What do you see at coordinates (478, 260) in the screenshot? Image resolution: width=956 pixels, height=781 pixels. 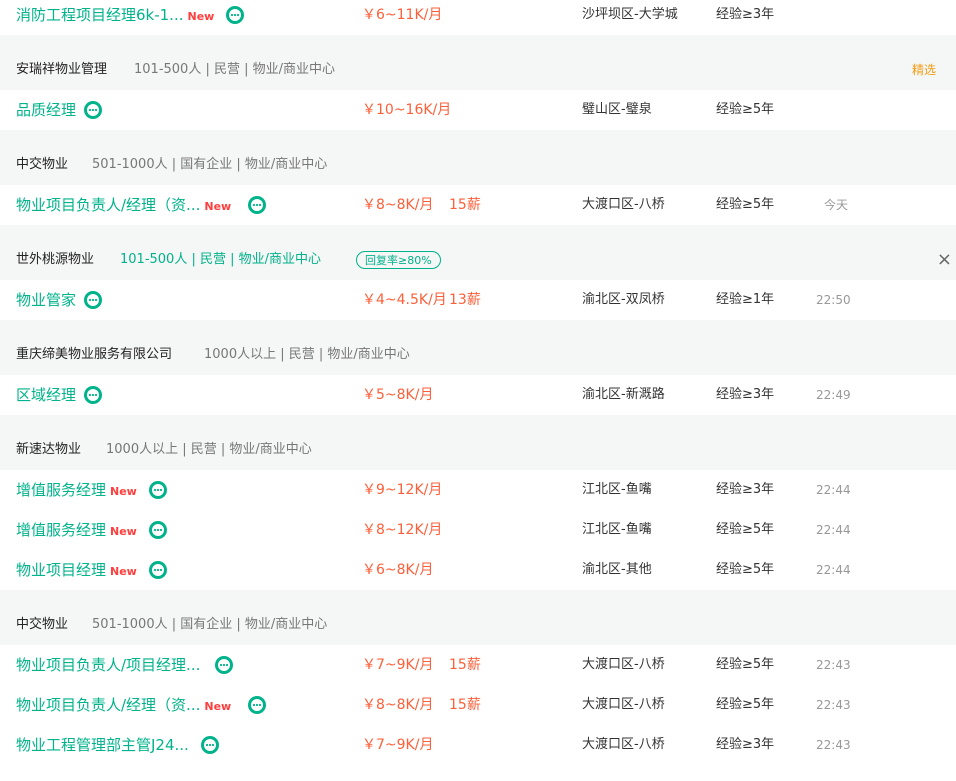 I see `company-header: 世外桃源物业 101-500人 | 民营 | 物业/商业中心 回复率≥80% ×` at bounding box center [478, 260].